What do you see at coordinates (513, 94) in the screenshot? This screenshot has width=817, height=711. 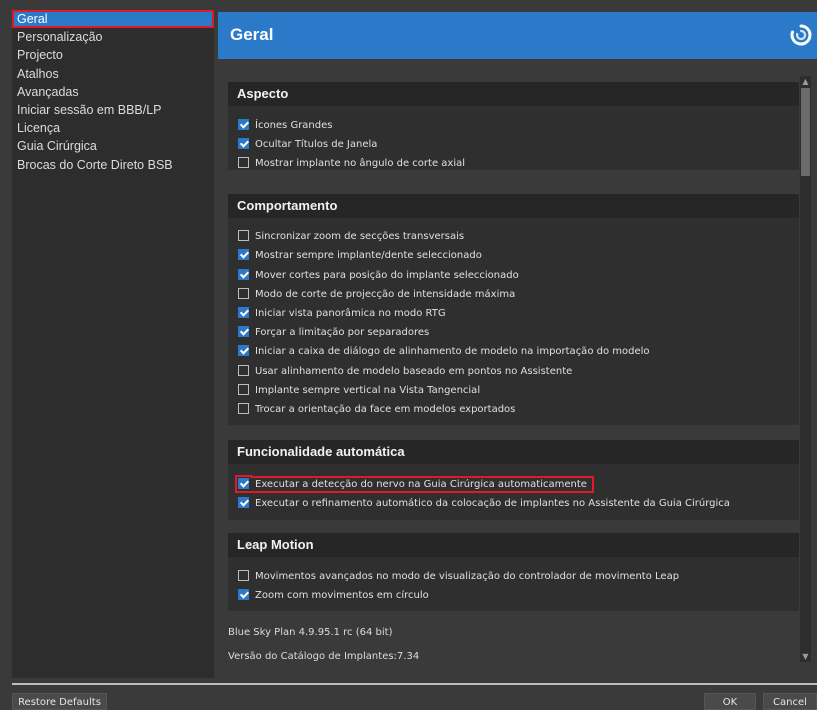 I see `section-title: Aspecto` at bounding box center [513, 94].